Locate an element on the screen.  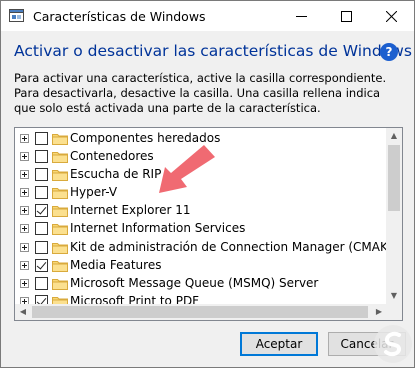
scroll-down-icon: ▼ is located at coordinates (394, 296).